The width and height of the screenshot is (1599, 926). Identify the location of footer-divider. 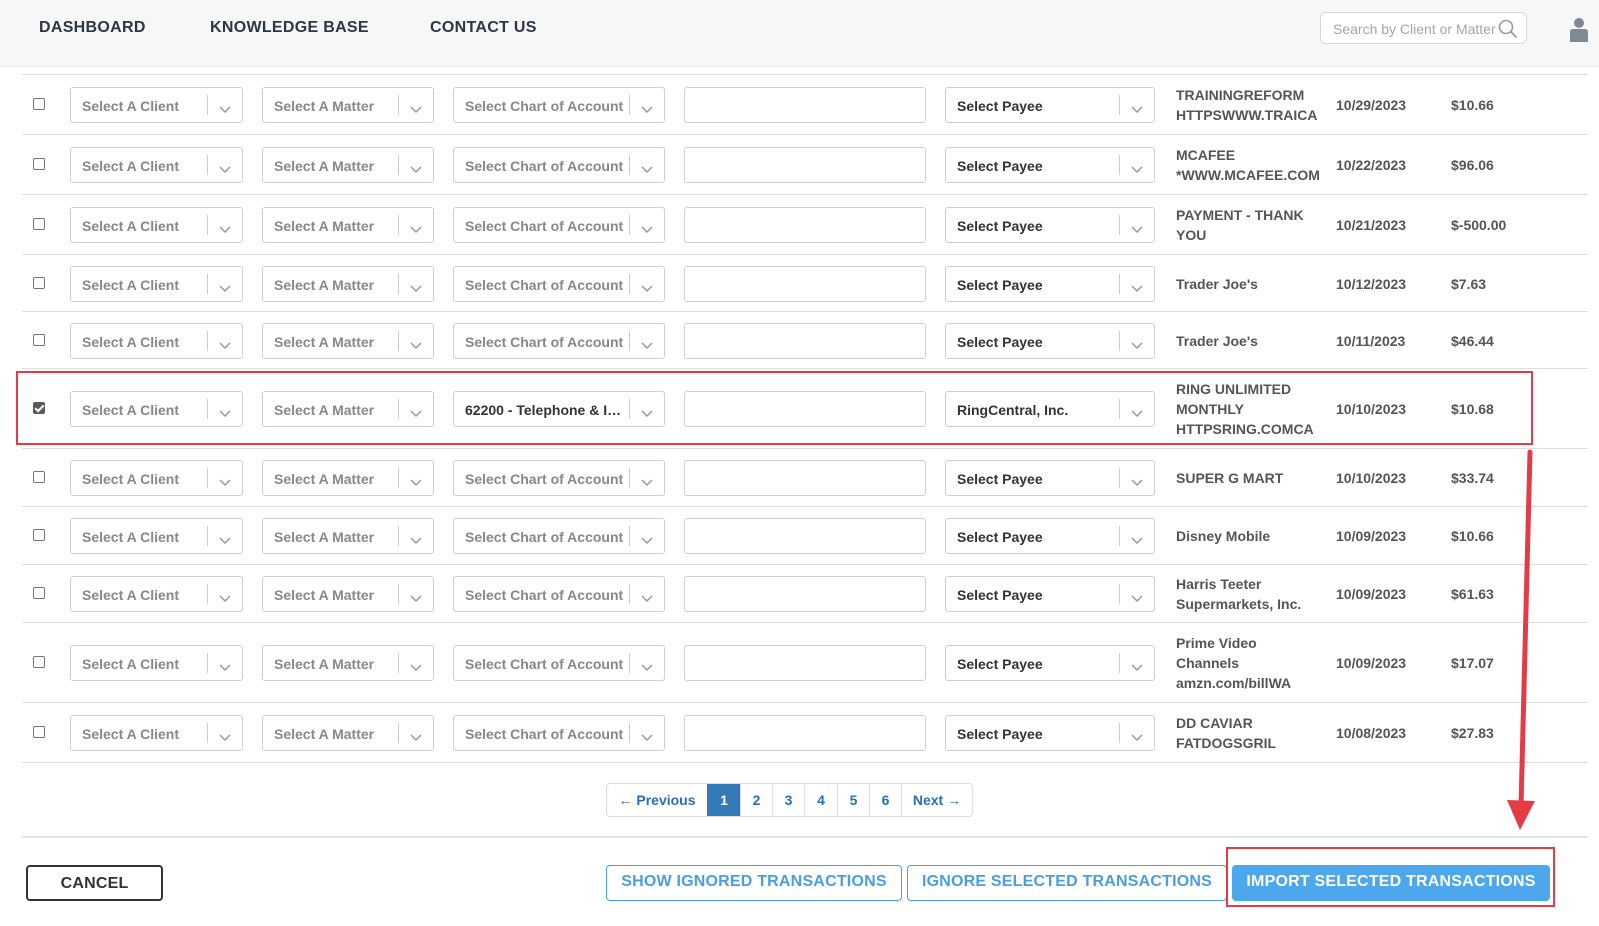
(805, 837).